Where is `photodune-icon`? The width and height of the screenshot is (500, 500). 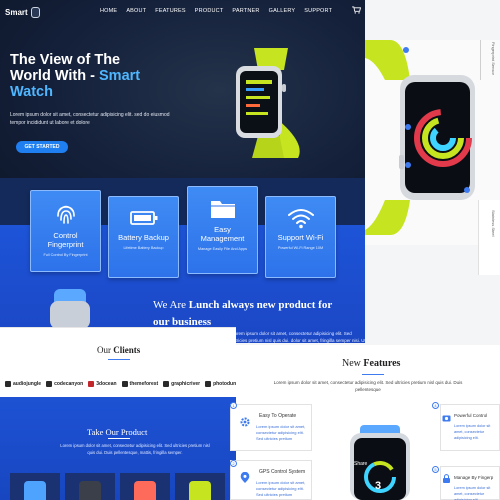 photodune-icon is located at coordinates (208, 384).